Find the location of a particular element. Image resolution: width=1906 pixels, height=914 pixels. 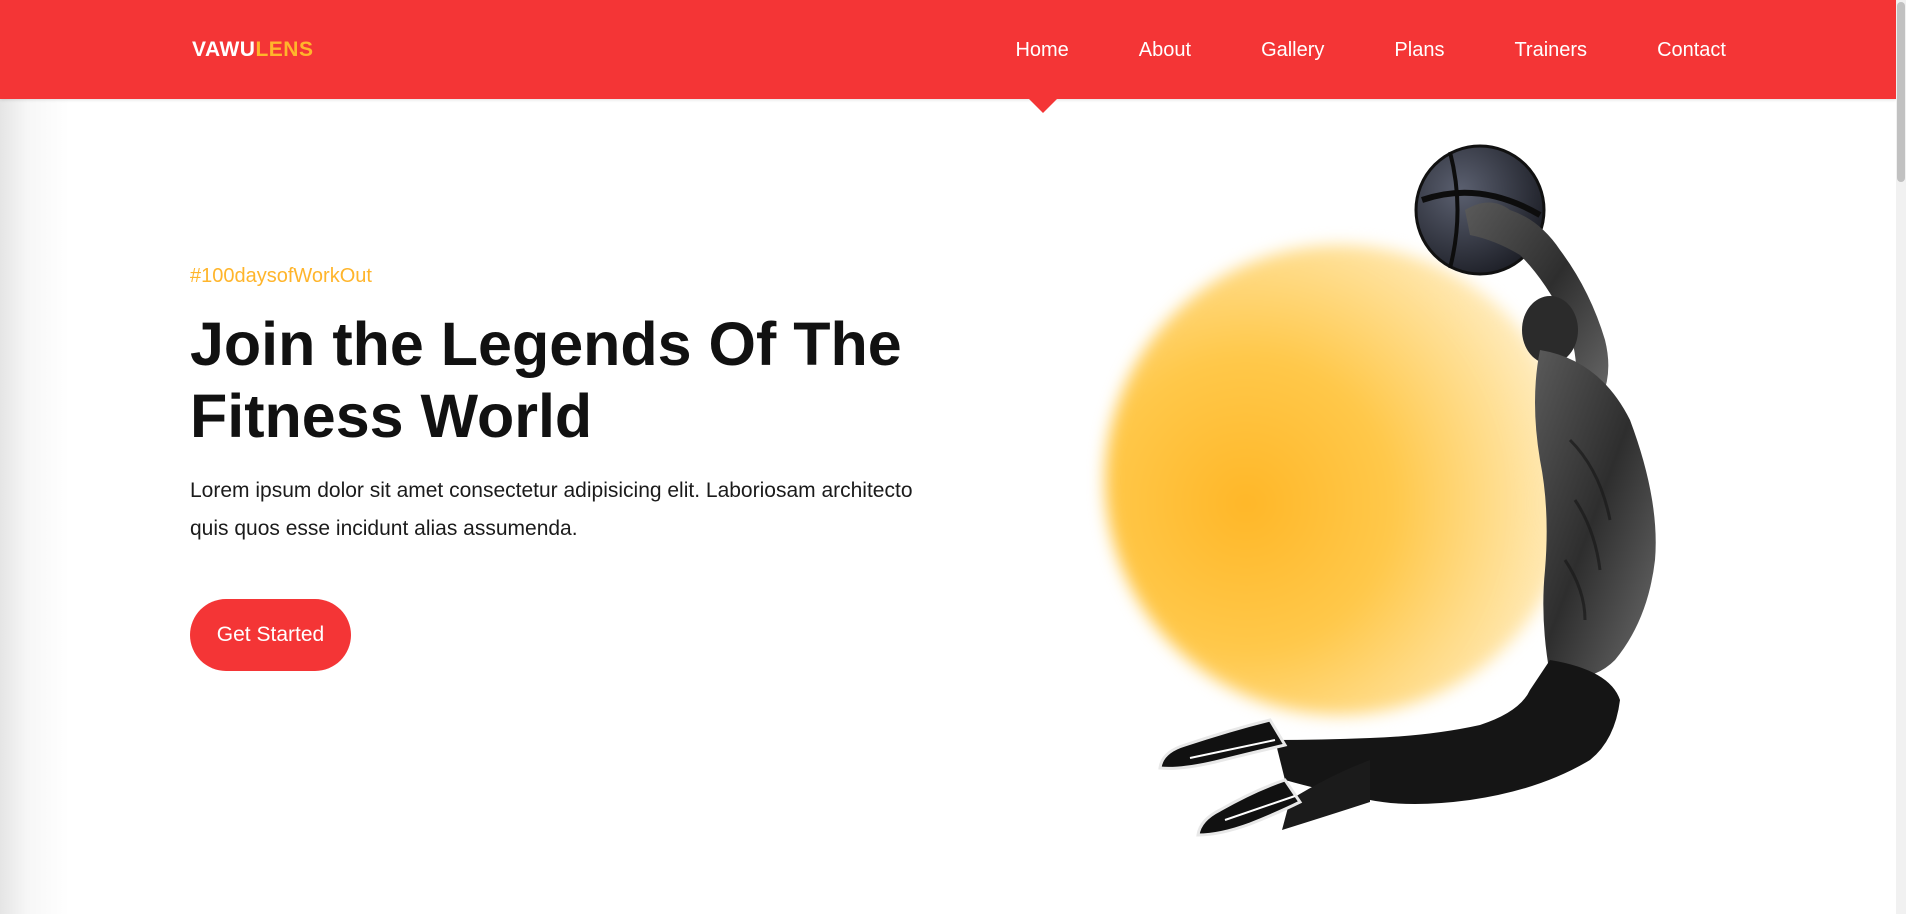

brand-logo-part1: VAWU is located at coordinates (224, 49).